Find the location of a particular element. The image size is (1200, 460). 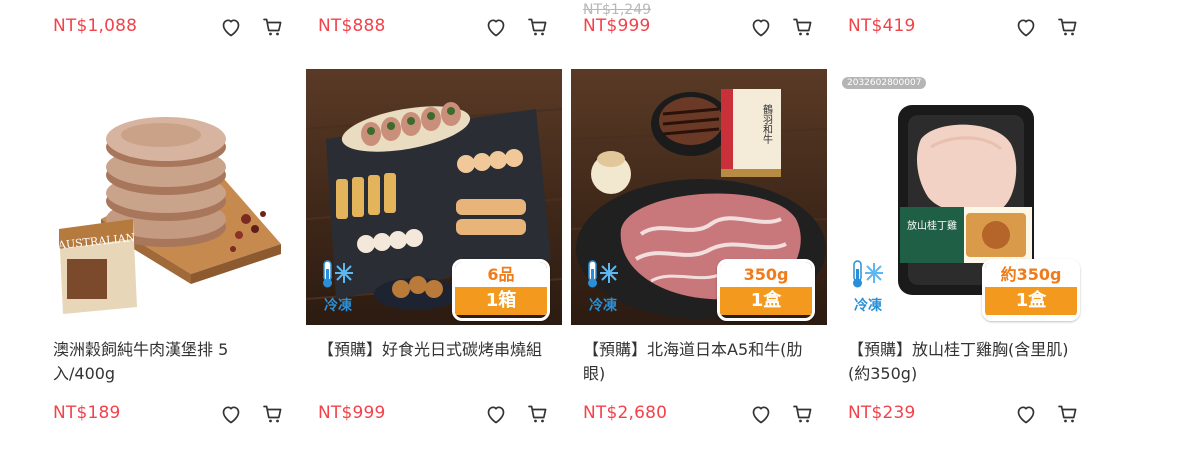

product-title: 【預購】北海道日本A5和牛(肋眼) is located at coordinates (698, 362).